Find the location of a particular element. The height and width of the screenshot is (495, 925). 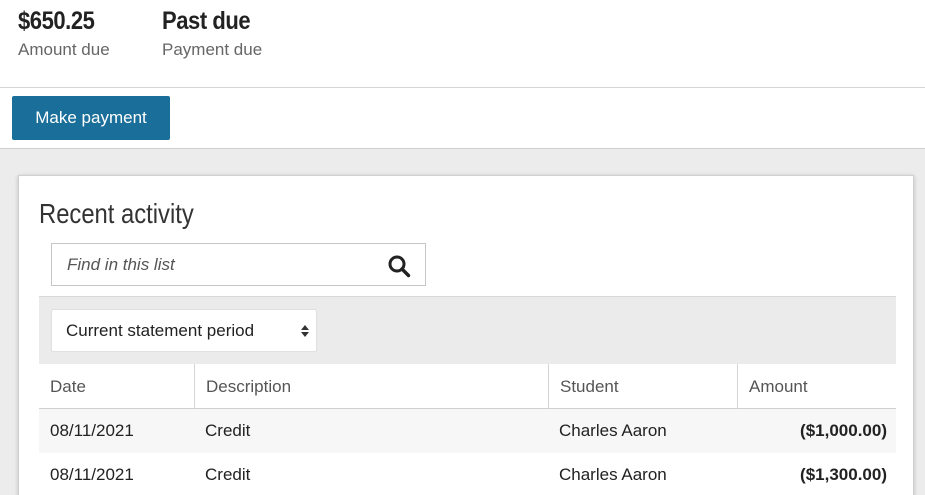

column-header-date: Date is located at coordinates (116, 386).